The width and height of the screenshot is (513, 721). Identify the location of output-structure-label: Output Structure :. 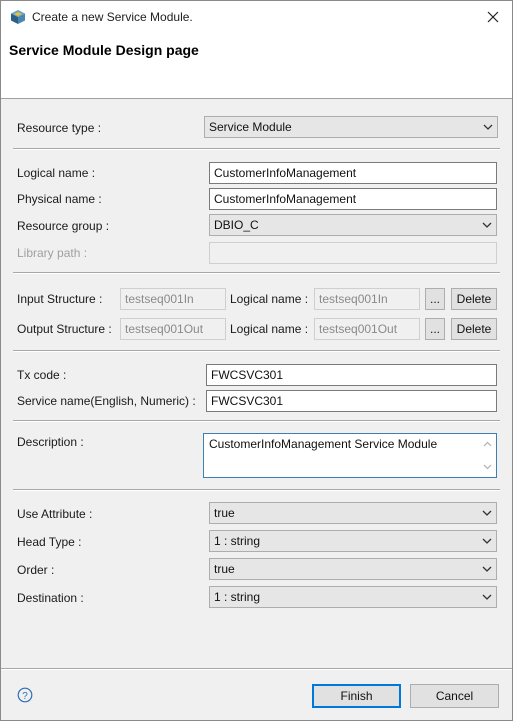
(64, 329).